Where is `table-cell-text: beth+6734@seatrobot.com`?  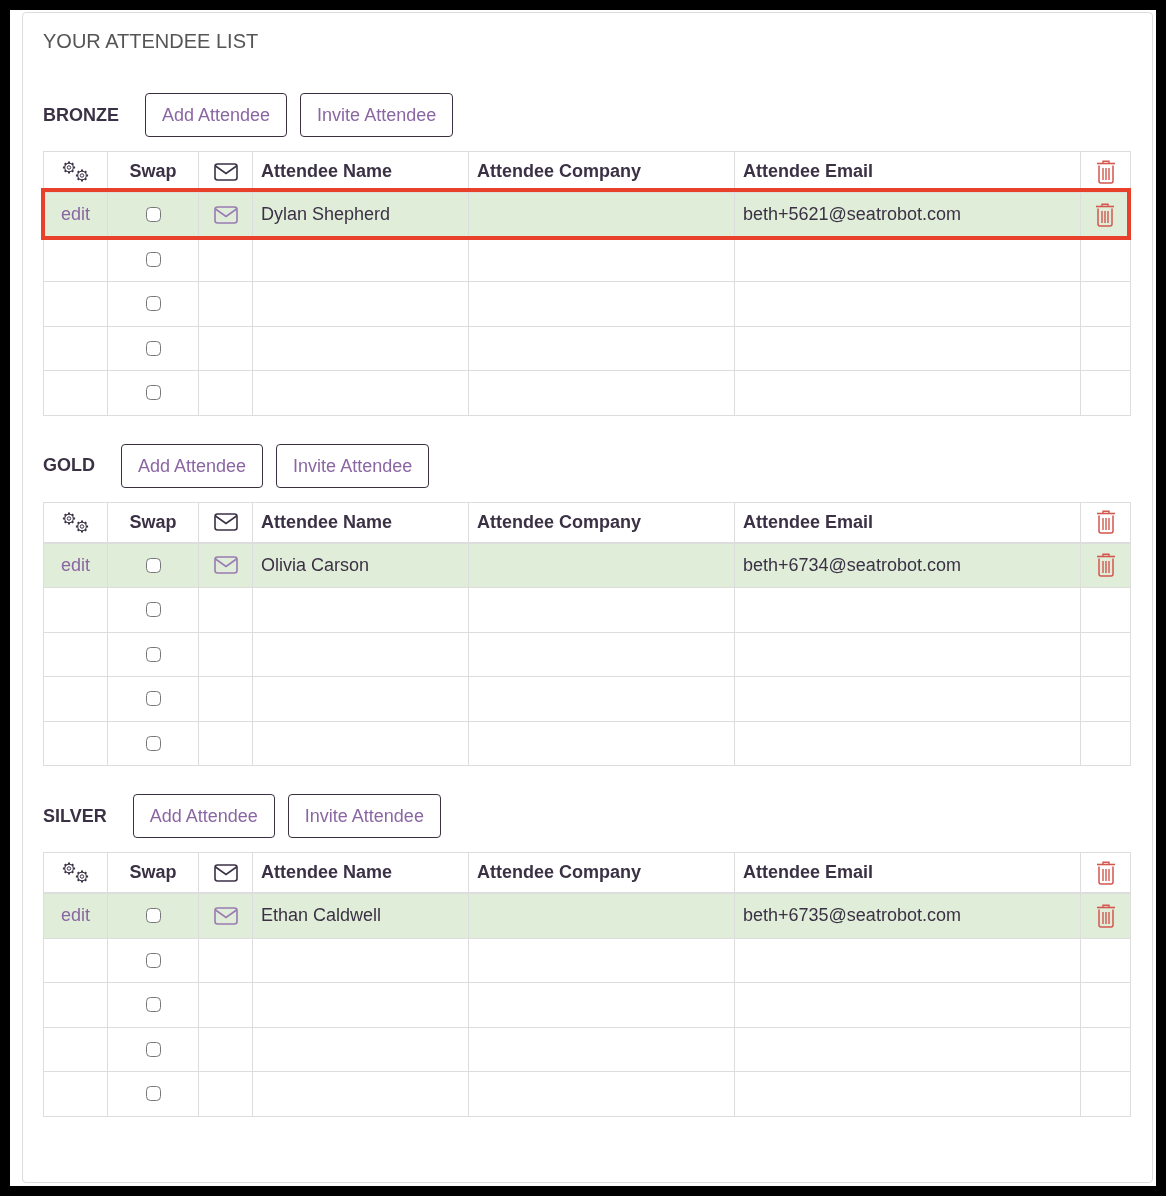
table-cell-text: beth+6734@seatrobot.com is located at coordinates (852, 565).